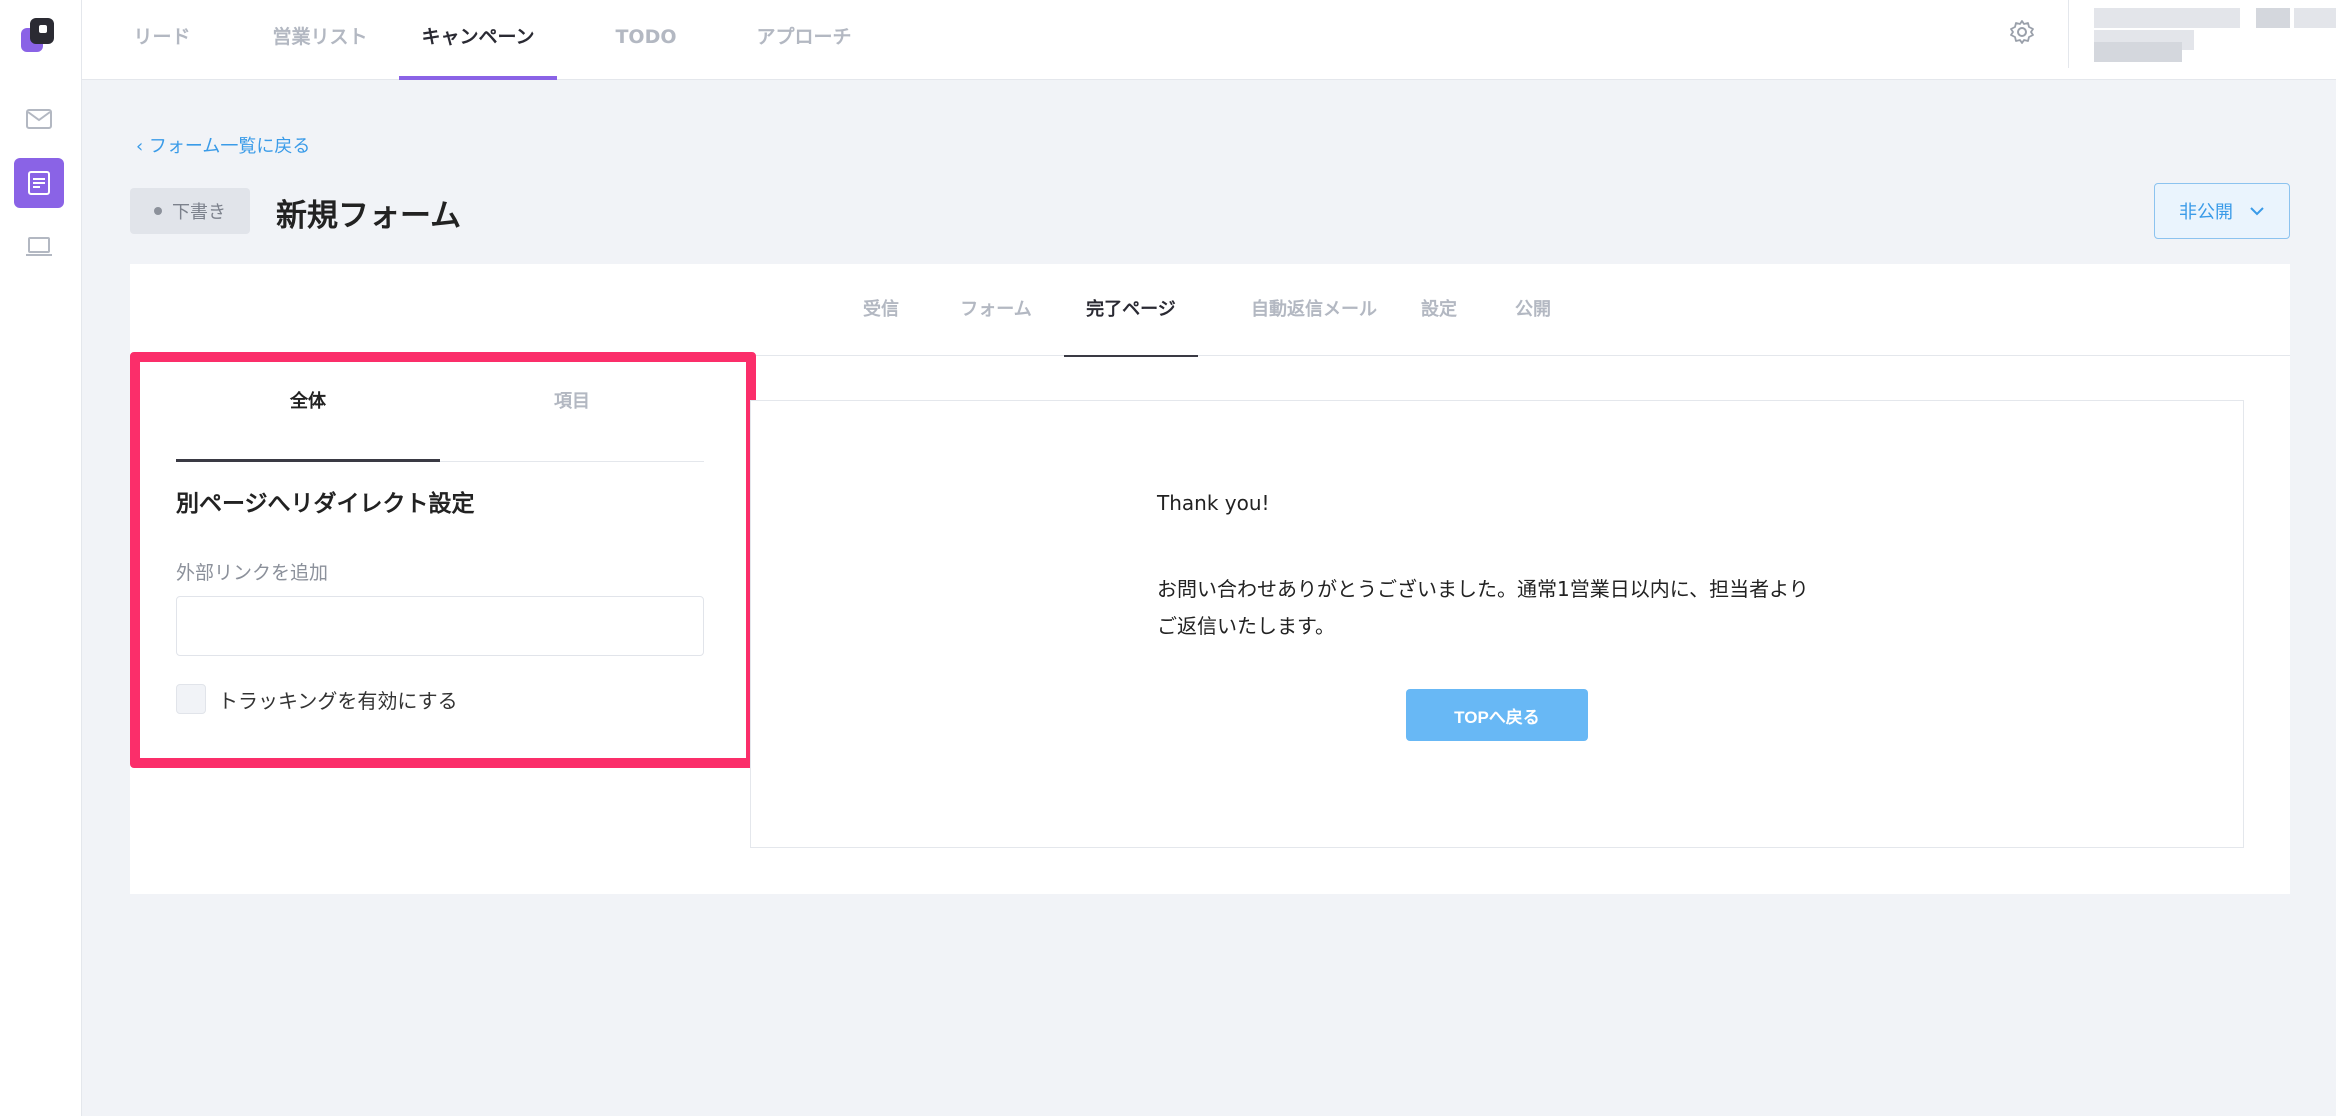 The width and height of the screenshot is (2336, 1116). What do you see at coordinates (199, 212) in the screenshot?
I see `status-badge-label: 下書き` at bounding box center [199, 212].